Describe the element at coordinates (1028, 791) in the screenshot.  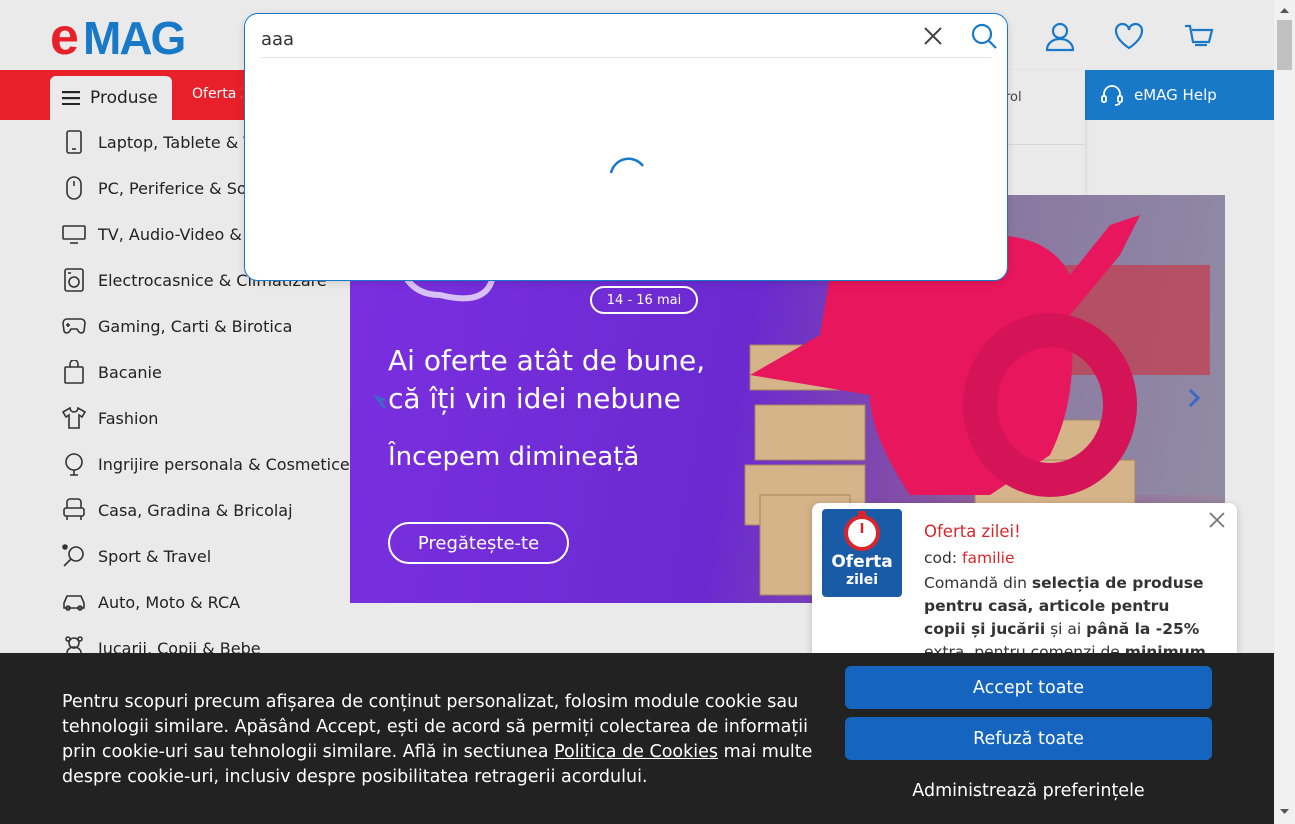
I see `manage-preferences-link: Administrează preferințele` at that location.